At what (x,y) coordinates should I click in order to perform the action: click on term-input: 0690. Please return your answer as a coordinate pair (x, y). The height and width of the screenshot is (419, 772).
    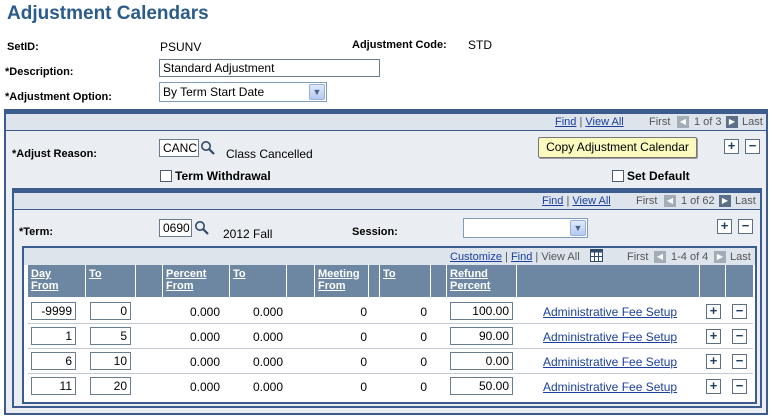
    Looking at the image, I should click on (175, 228).